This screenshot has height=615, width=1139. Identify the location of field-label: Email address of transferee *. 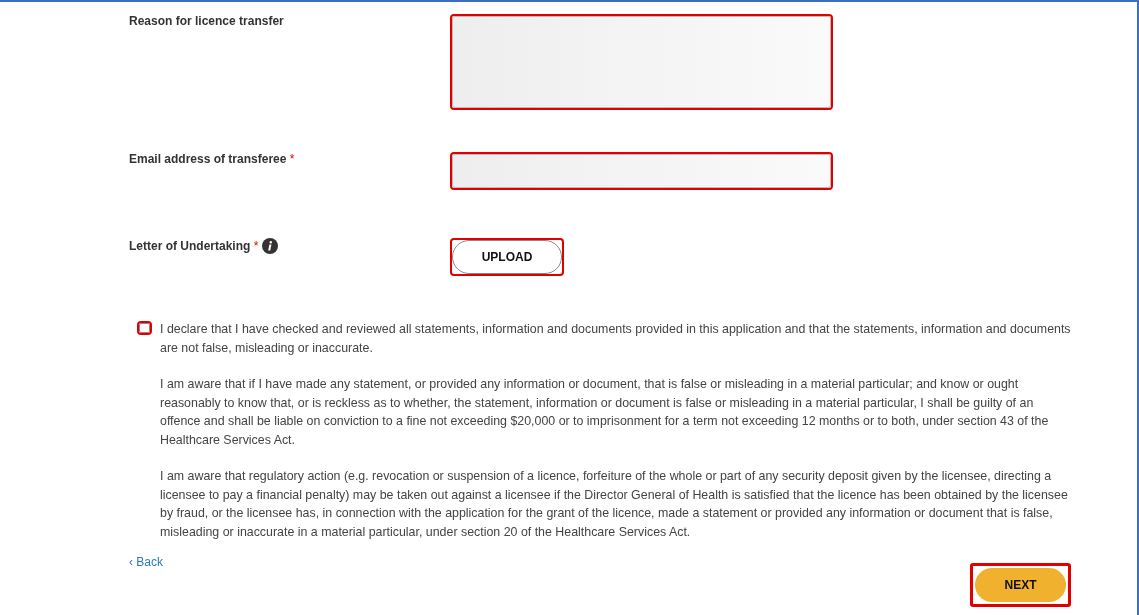
(212, 159).